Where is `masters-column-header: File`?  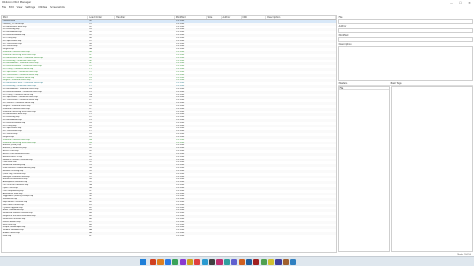
masters-column-header: File is located at coordinates (364, 88).